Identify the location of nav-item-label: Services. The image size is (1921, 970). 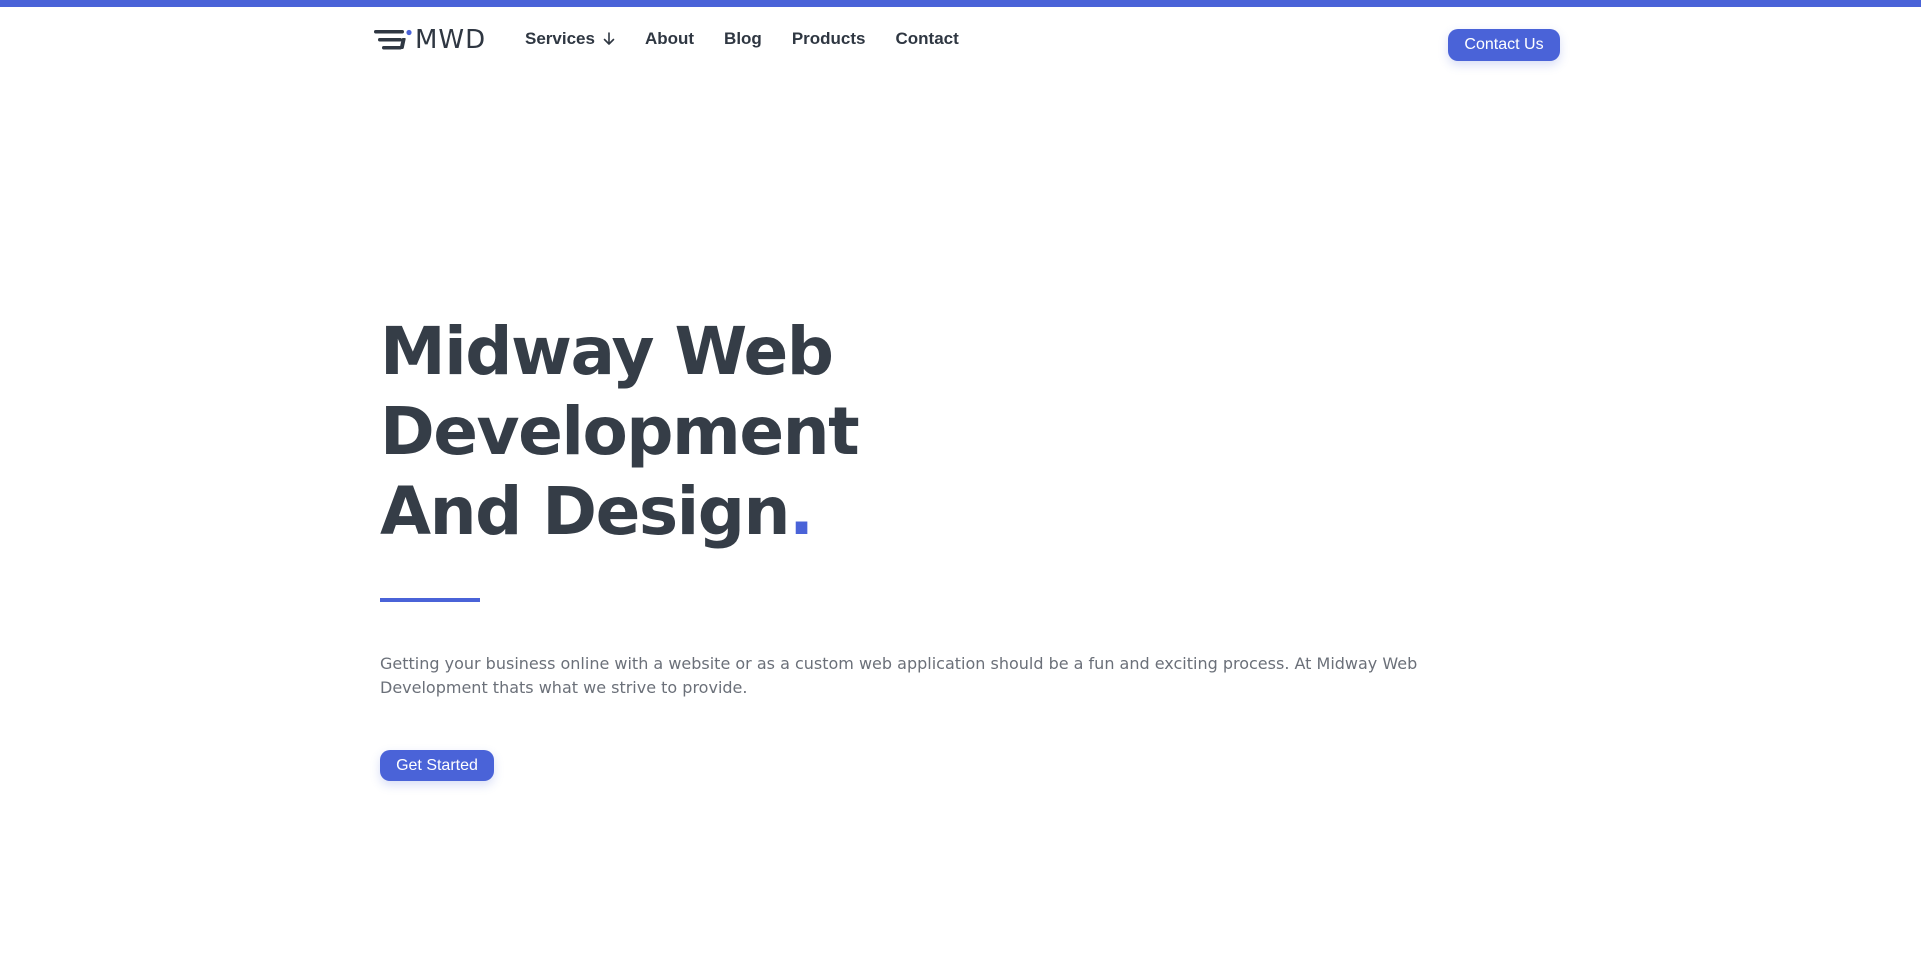
(560, 38).